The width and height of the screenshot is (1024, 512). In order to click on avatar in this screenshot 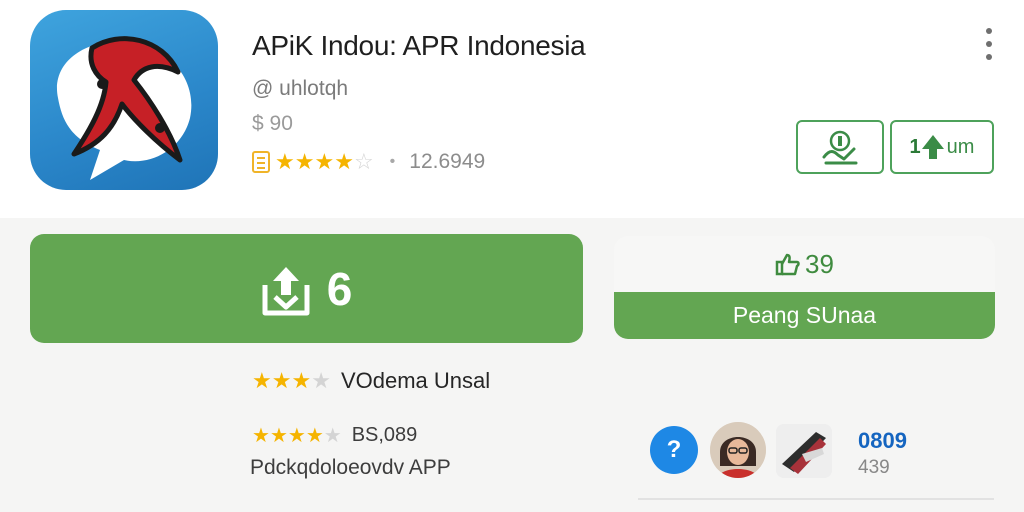, I will do `click(738, 450)`.